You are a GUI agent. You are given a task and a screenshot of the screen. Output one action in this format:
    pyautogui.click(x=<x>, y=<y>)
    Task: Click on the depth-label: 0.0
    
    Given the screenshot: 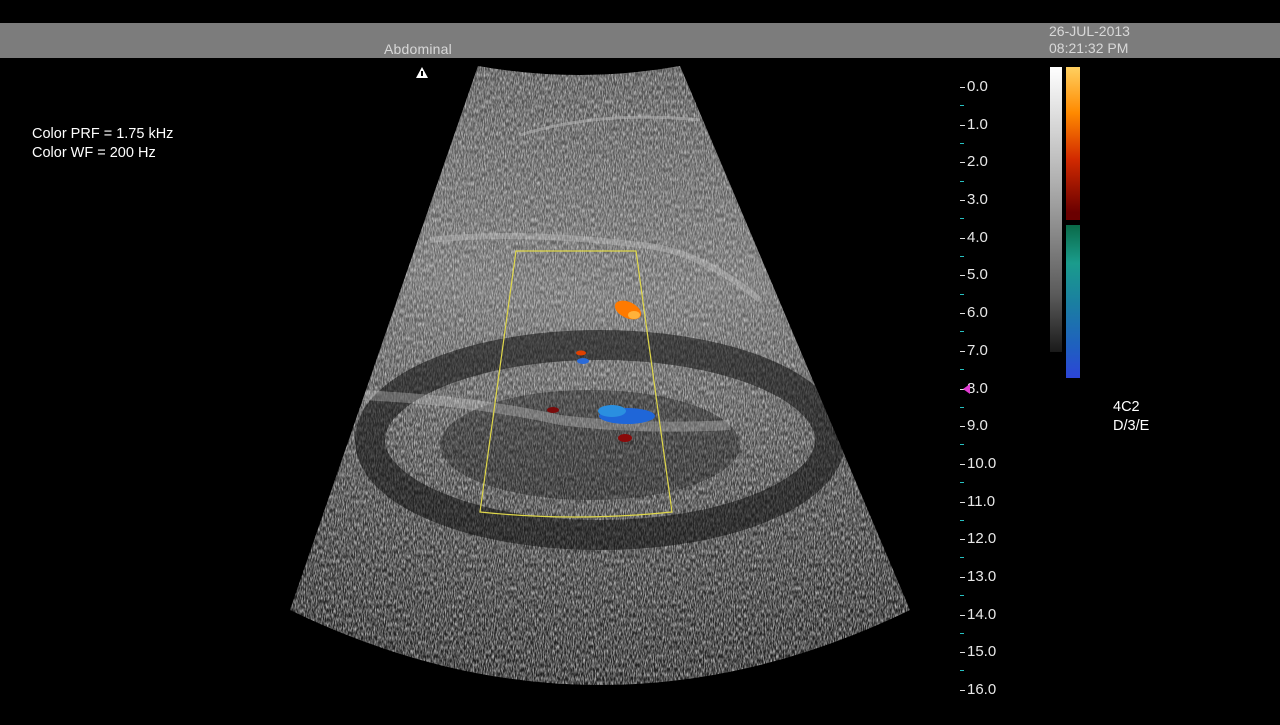 What is the action you would take?
    pyautogui.click(x=974, y=86)
    